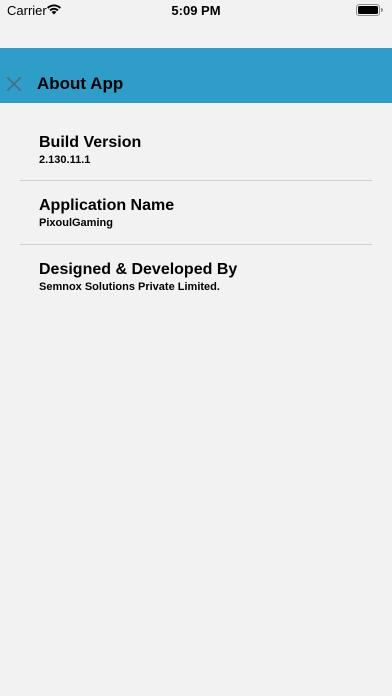  What do you see at coordinates (369, 10) in the screenshot?
I see `battery-icon` at bounding box center [369, 10].